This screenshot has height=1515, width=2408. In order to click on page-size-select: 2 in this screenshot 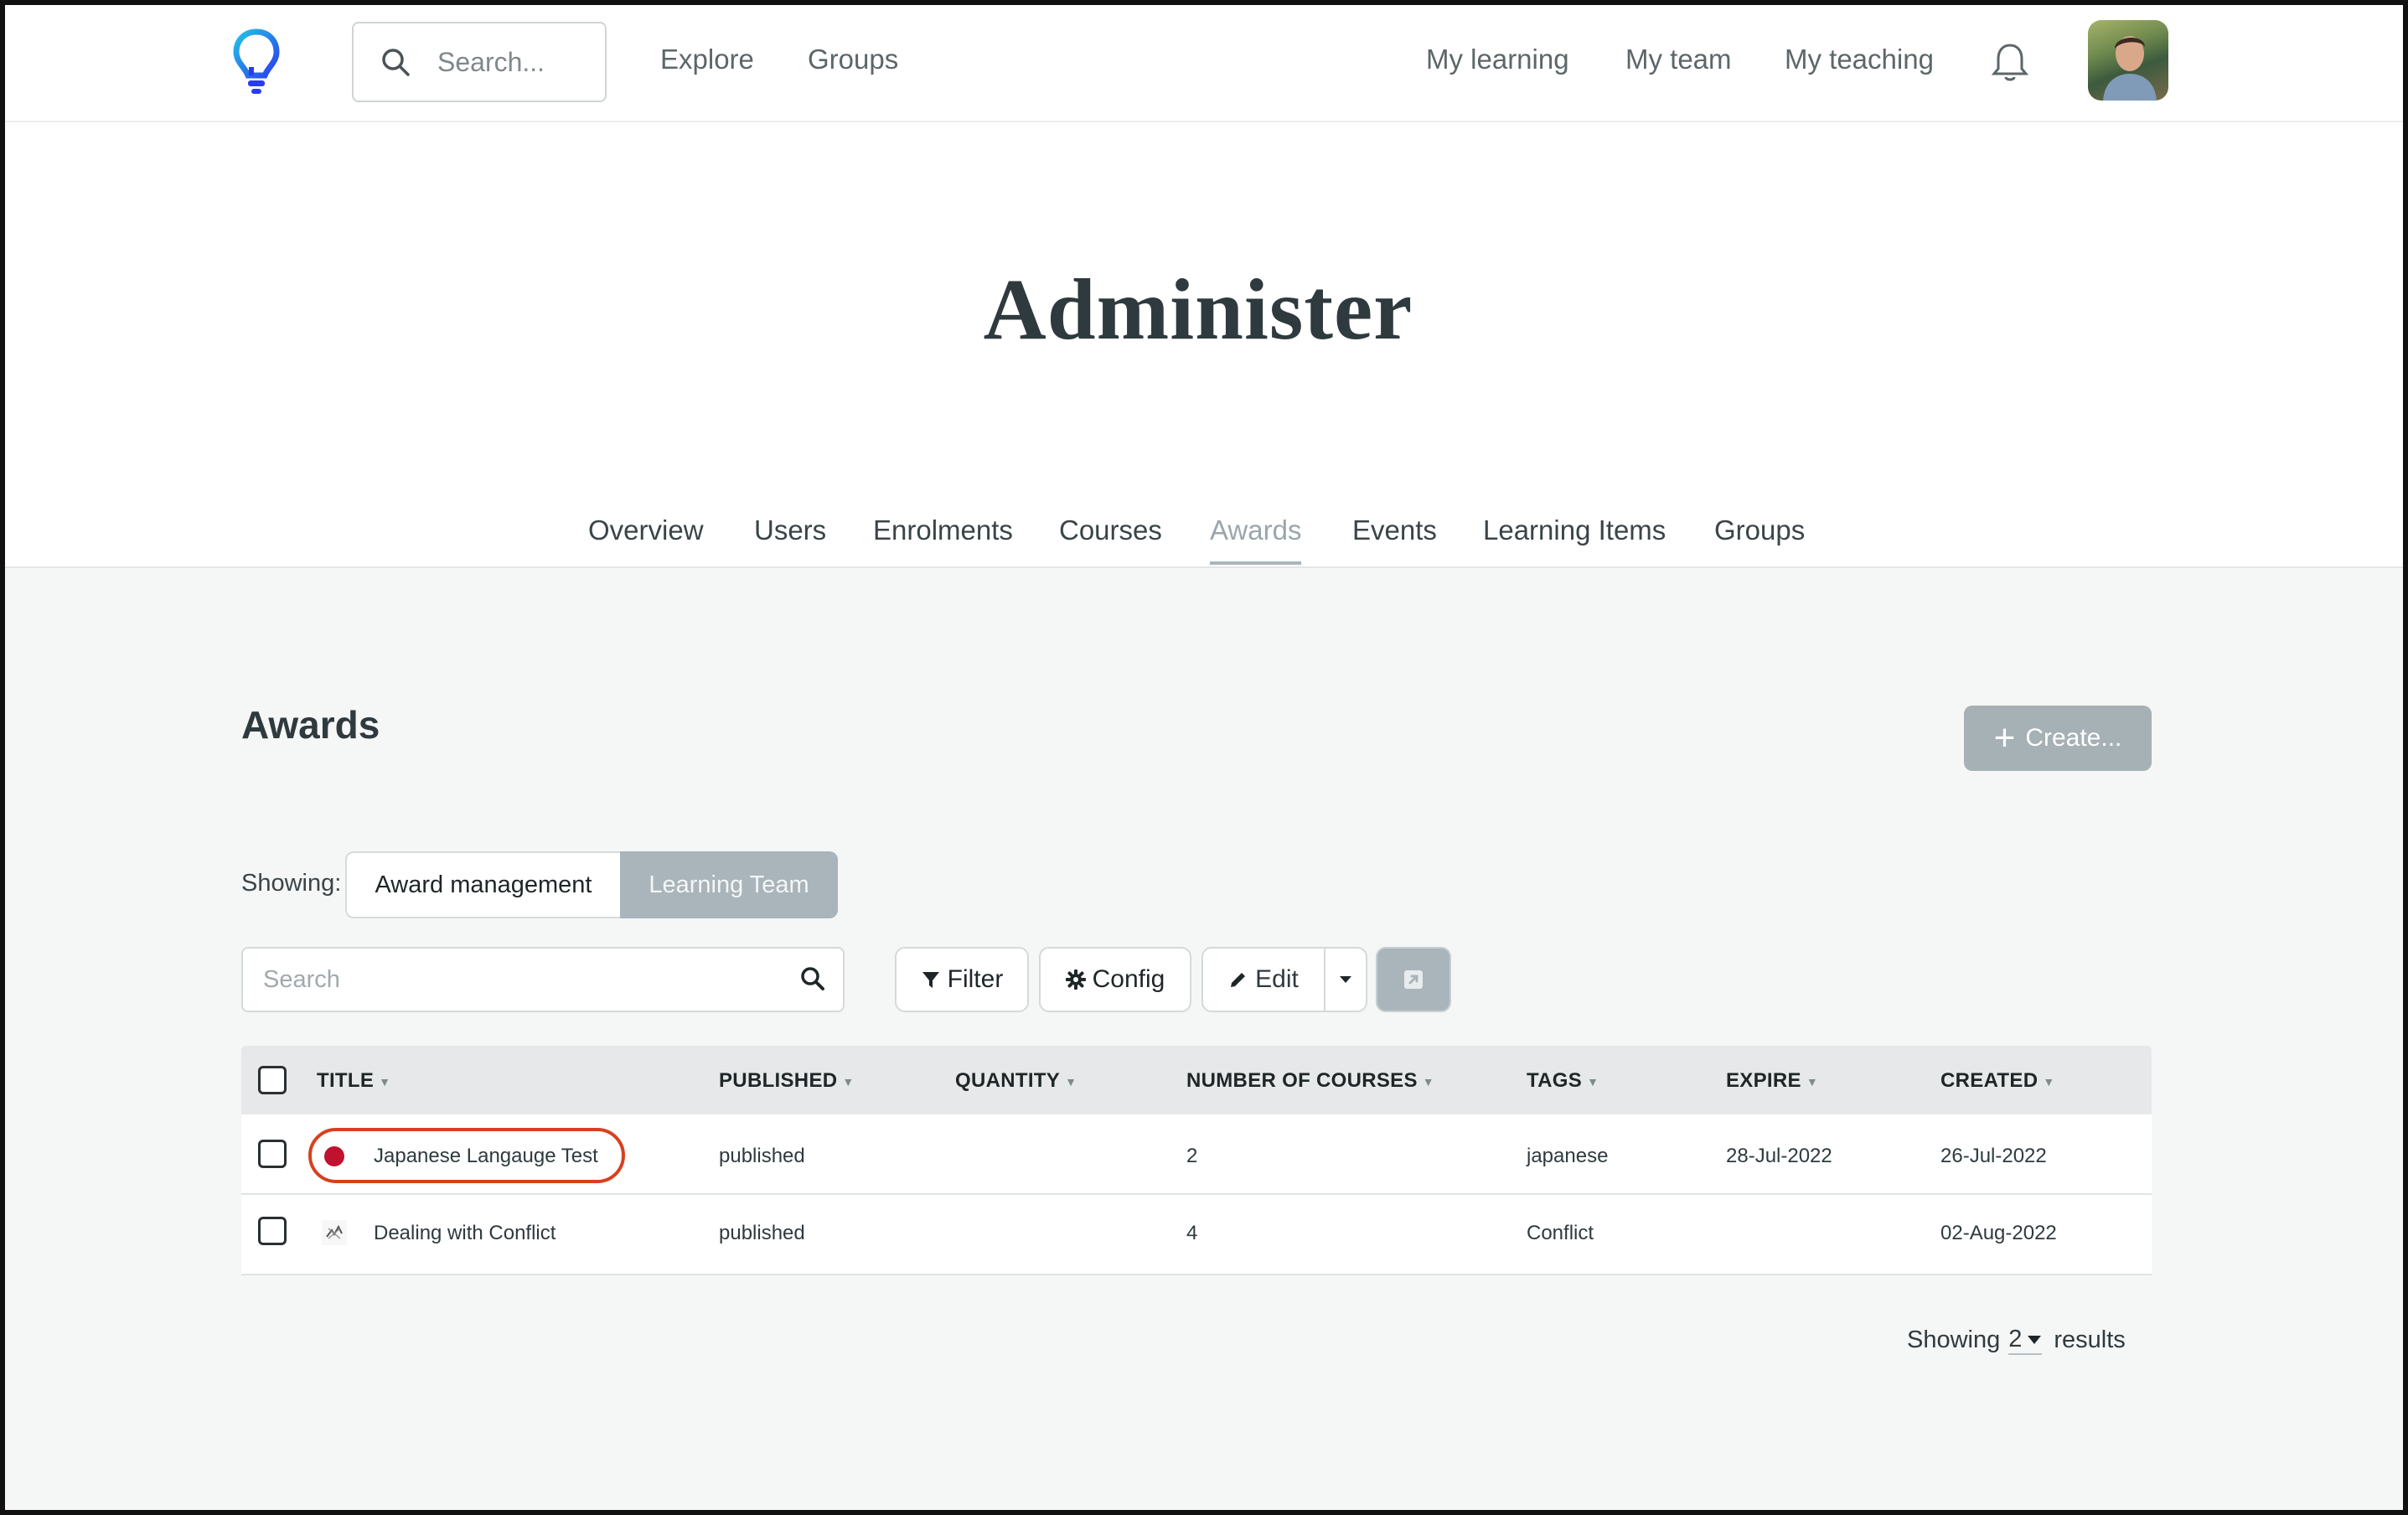, I will do `click(2025, 1341)`.